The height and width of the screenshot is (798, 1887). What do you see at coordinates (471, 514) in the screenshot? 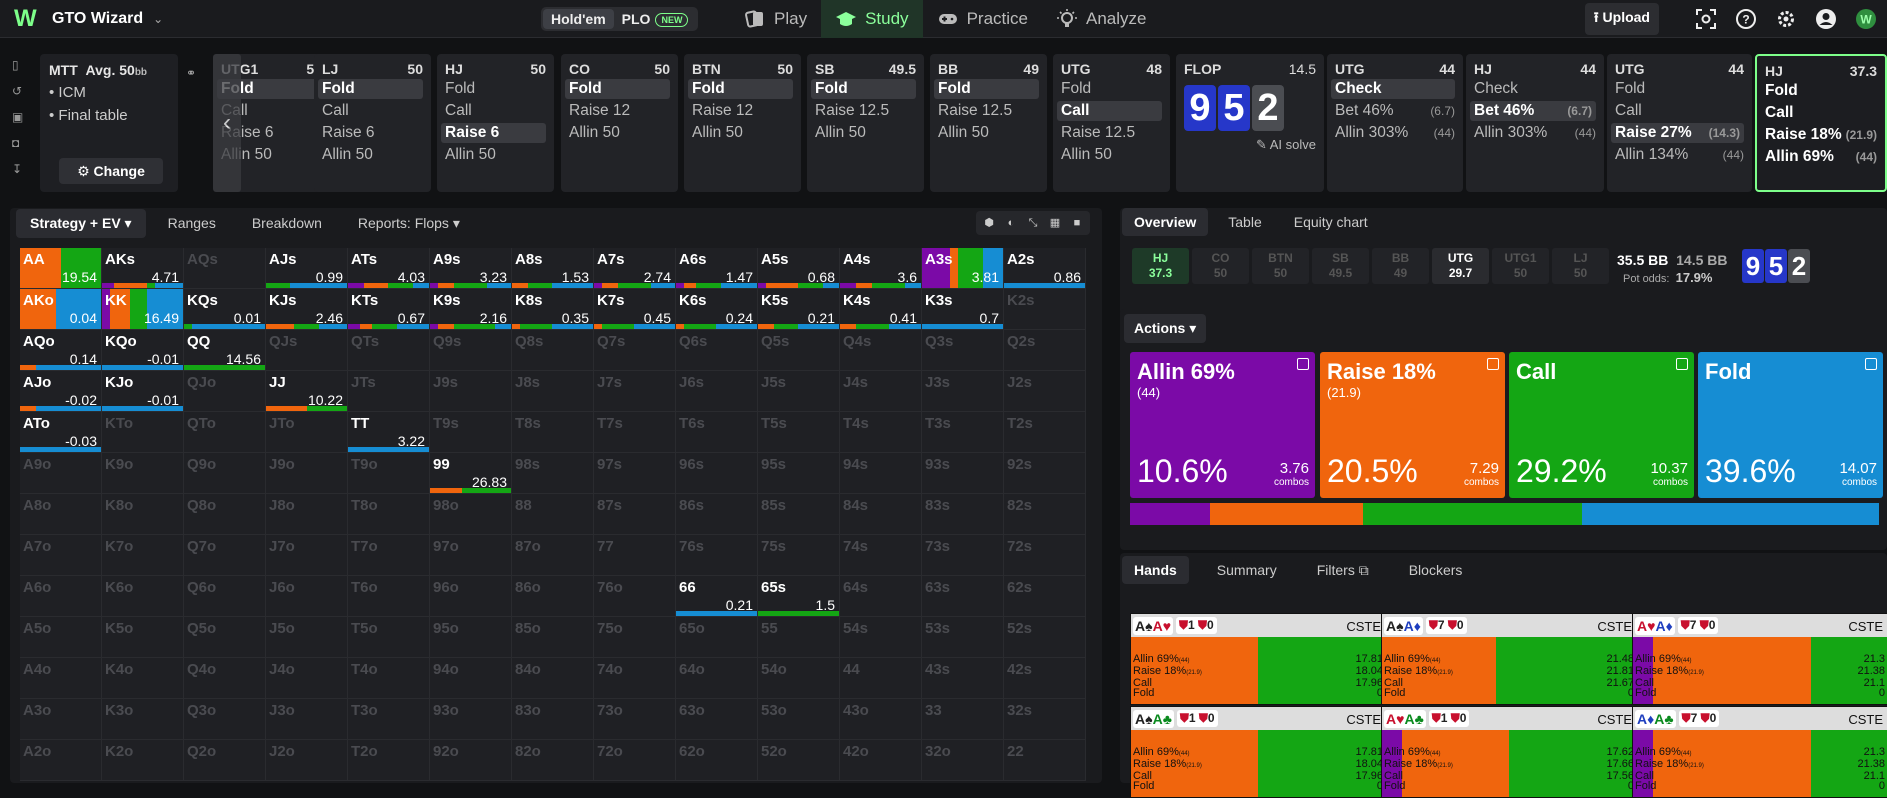
I see `hand-cell: 98o` at bounding box center [471, 514].